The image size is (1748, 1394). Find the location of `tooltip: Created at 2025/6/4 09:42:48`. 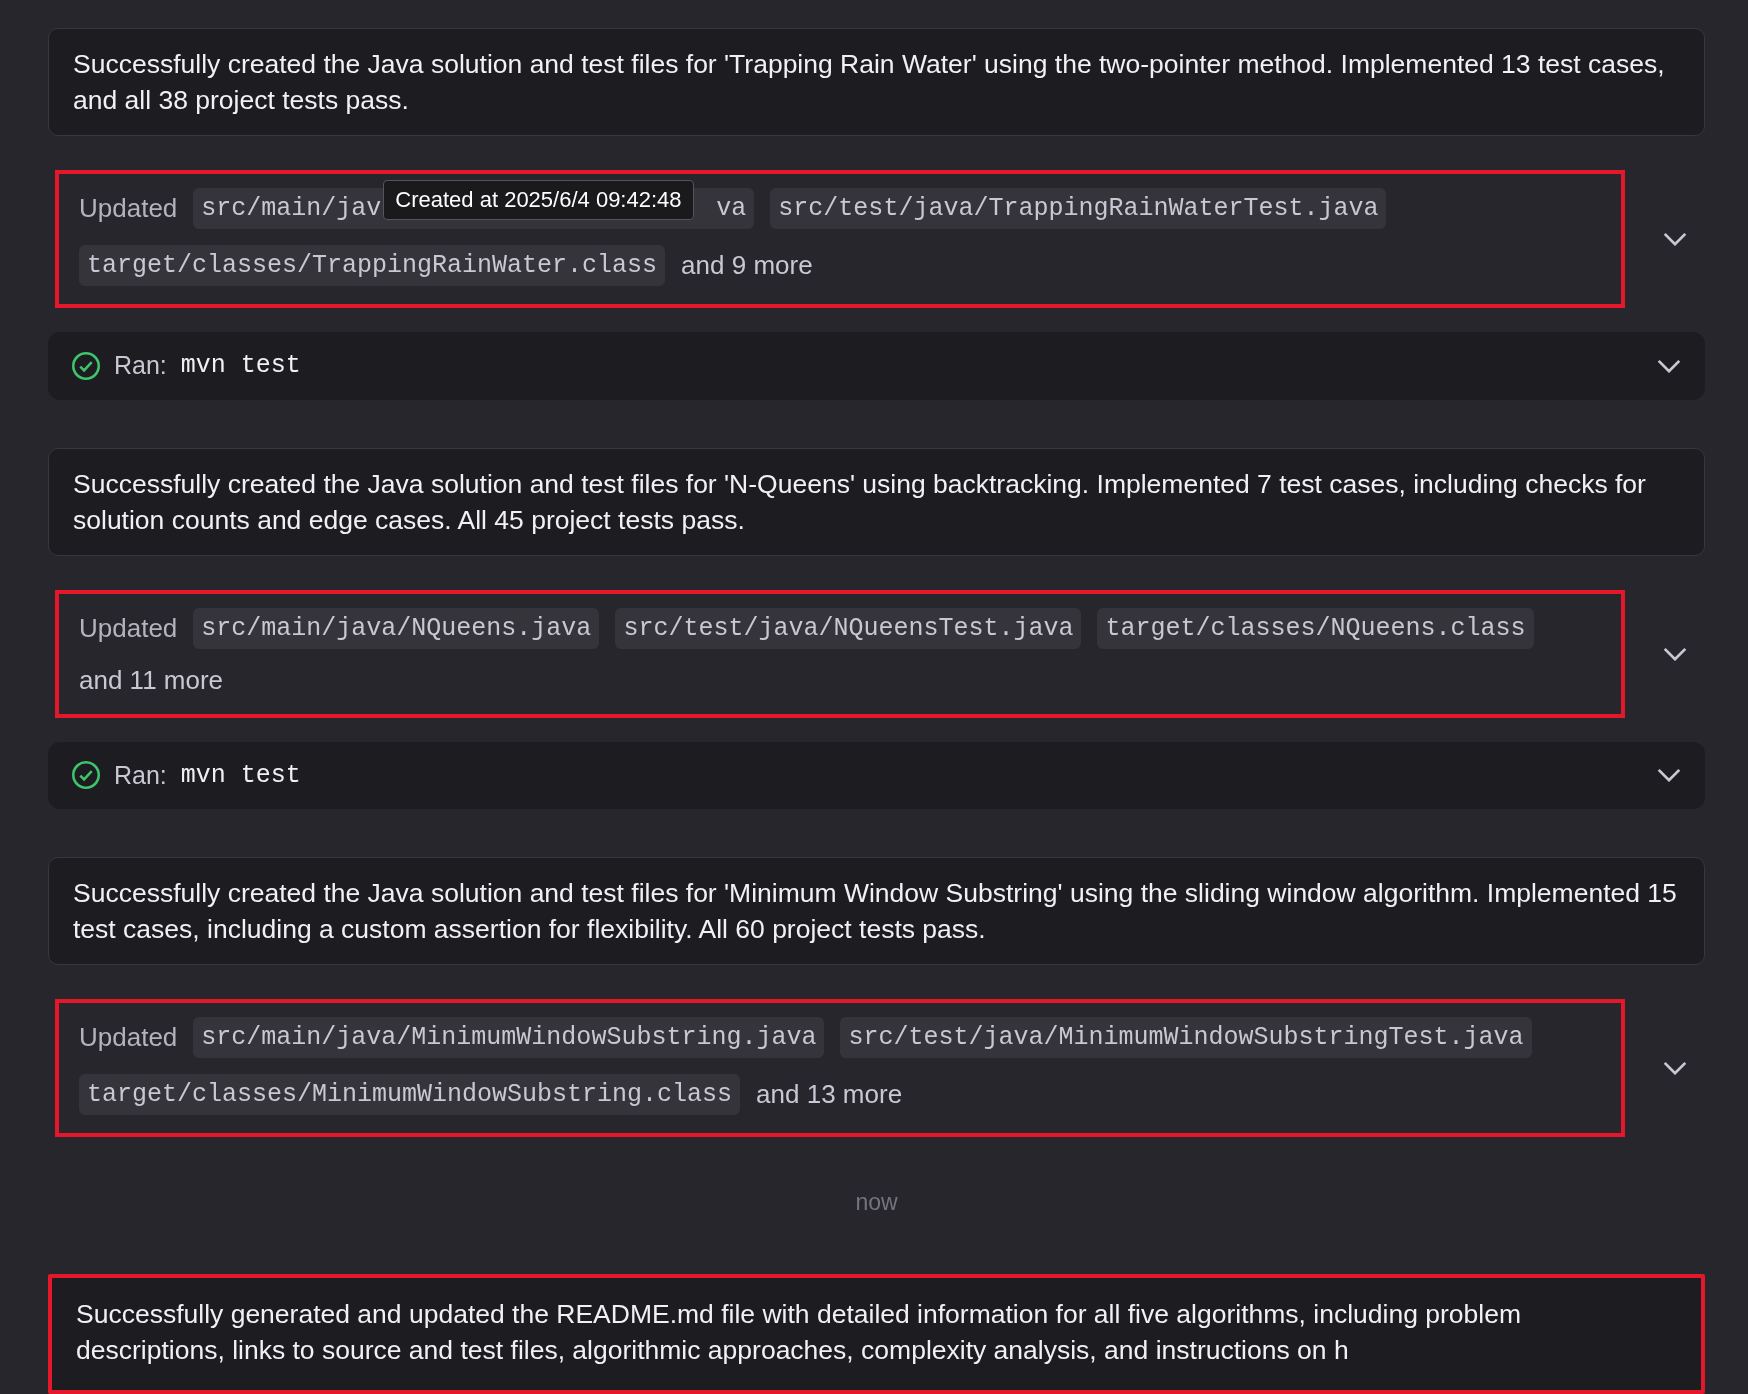

tooltip: Created at 2025/6/4 09:42:48 is located at coordinates (538, 200).